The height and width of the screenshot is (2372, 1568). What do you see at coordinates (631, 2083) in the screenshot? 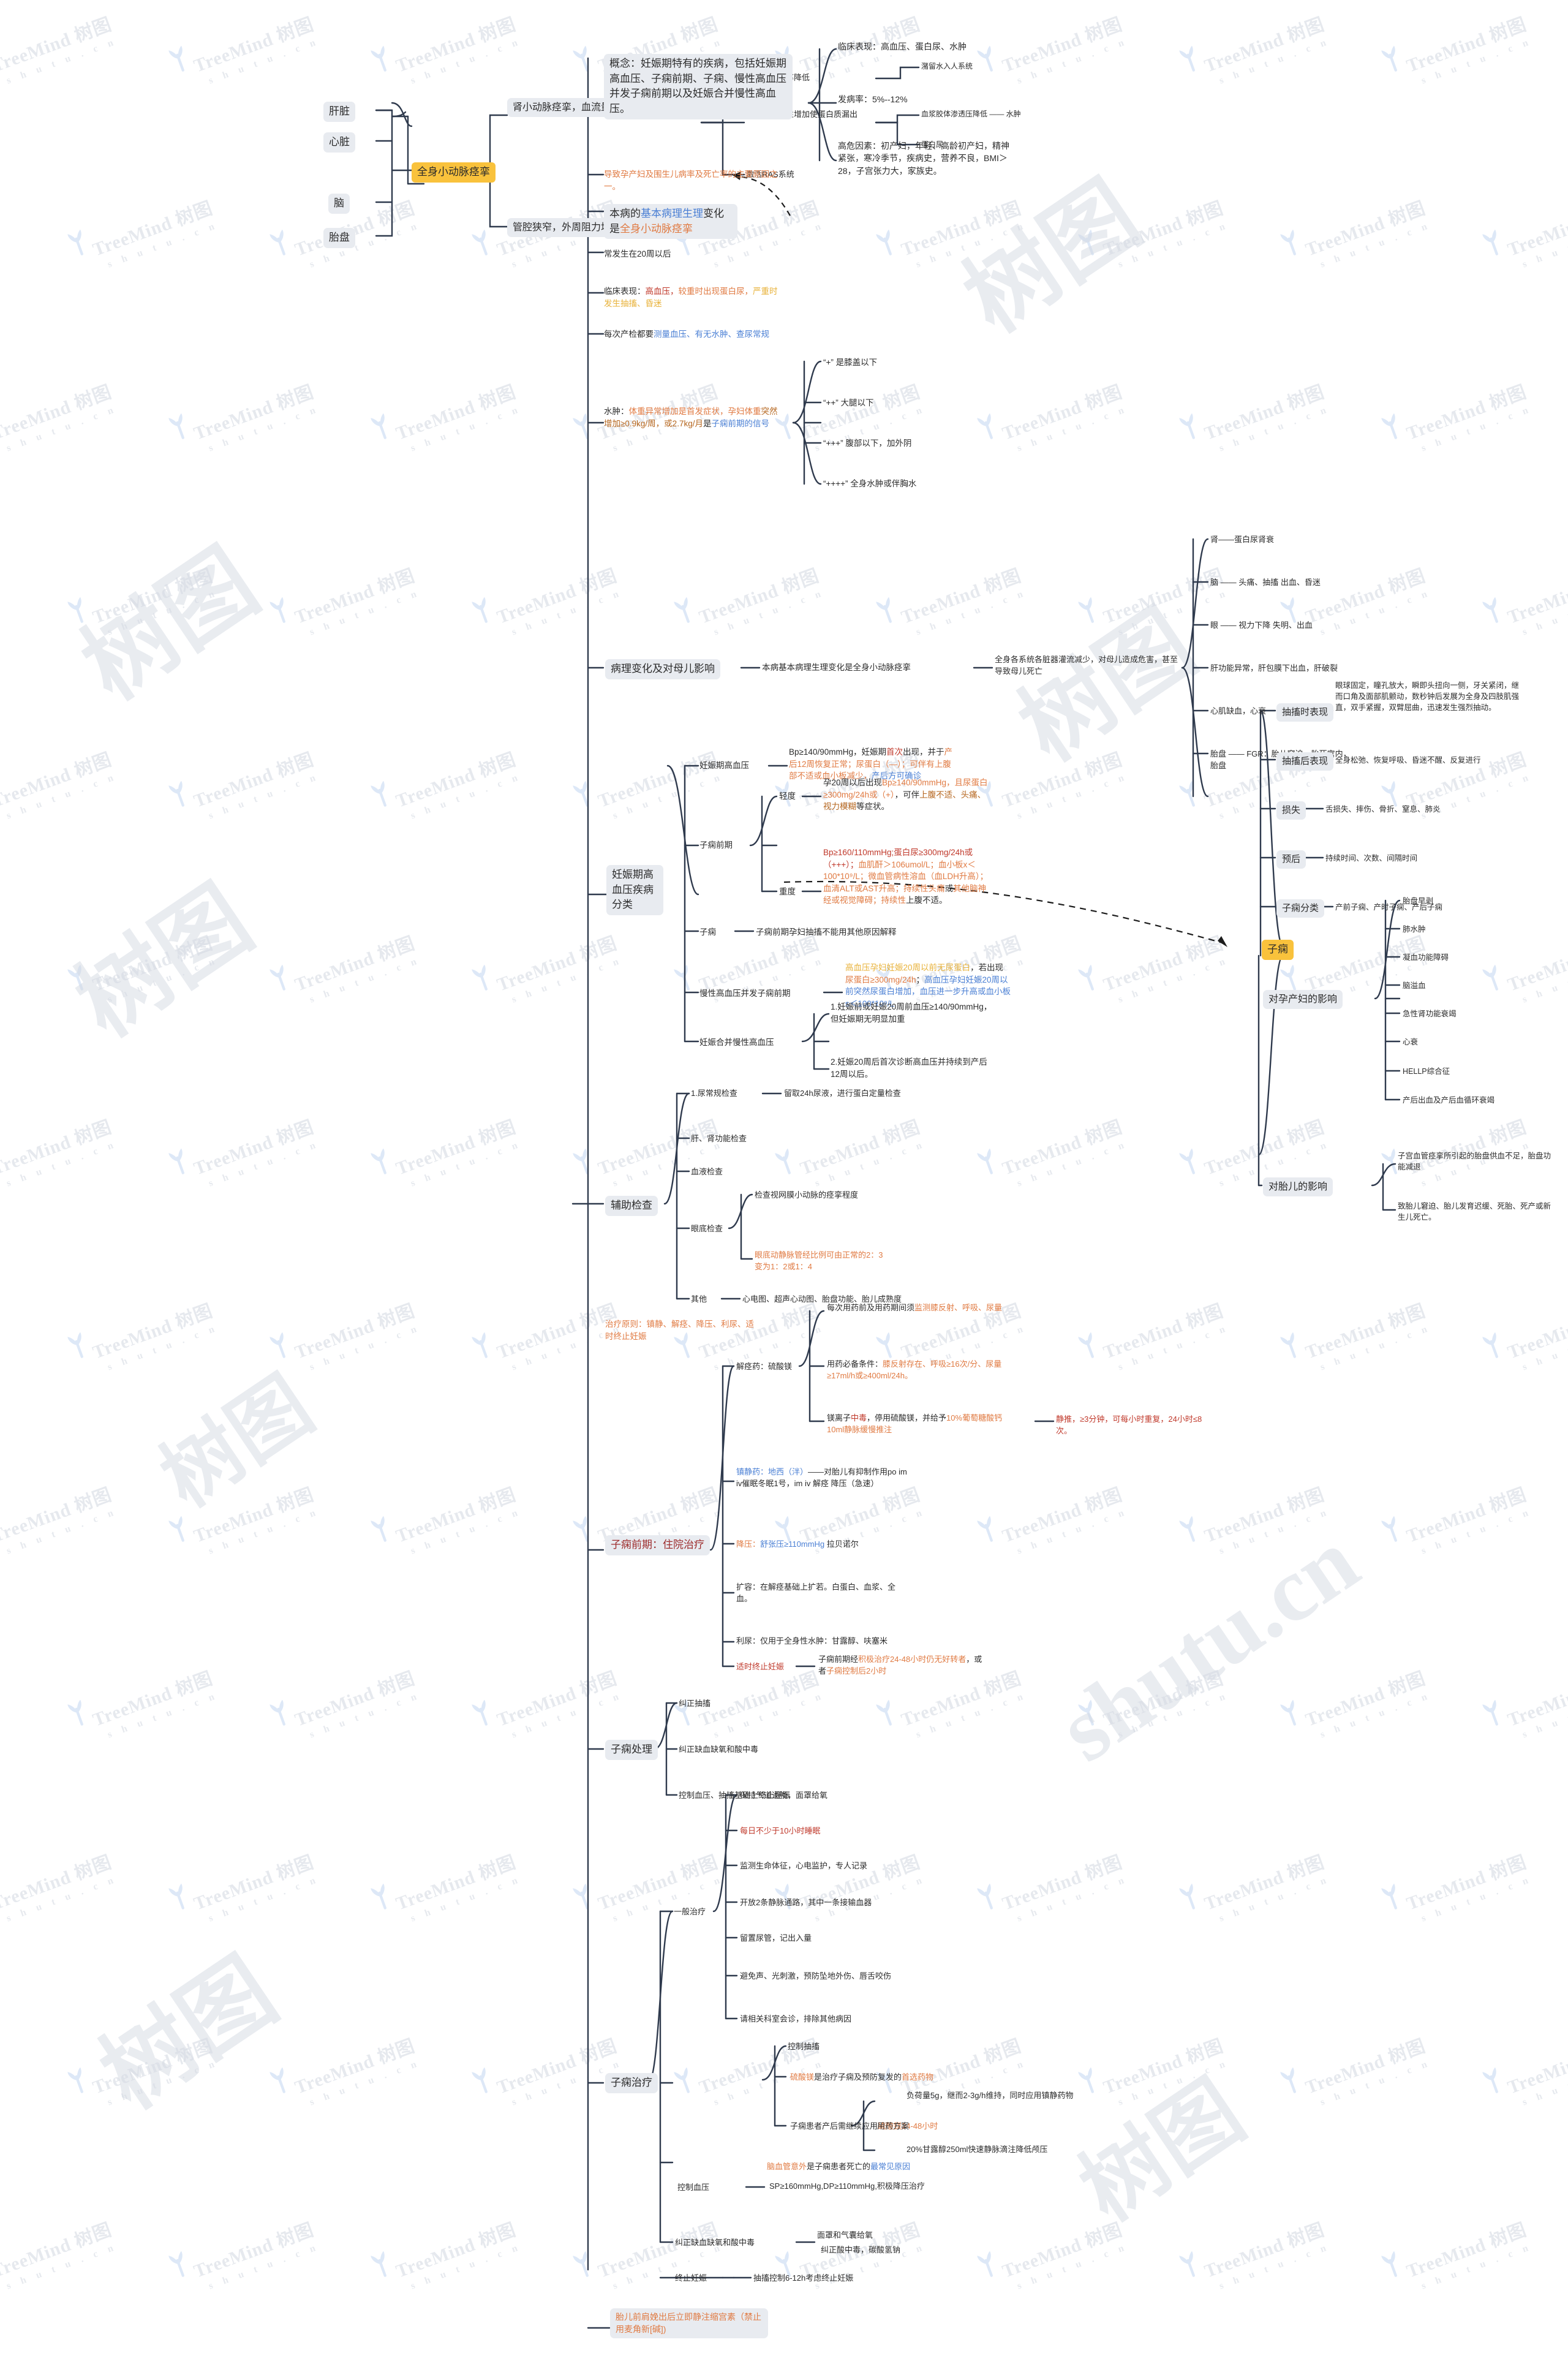
I see `node-eclampsia-therapy: 子痫治疗` at bounding box center [631, 2083].